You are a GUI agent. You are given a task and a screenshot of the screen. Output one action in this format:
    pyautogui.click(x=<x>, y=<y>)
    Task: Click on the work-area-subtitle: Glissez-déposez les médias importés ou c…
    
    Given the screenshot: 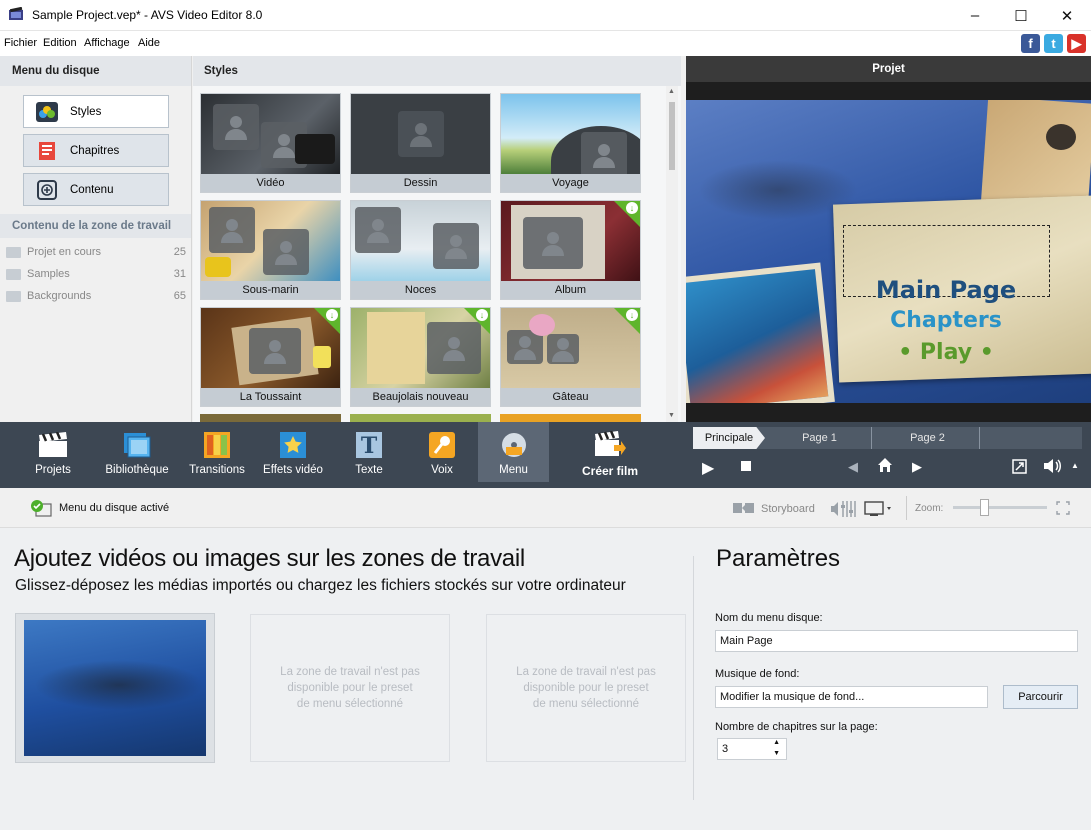 What is the action you would take?
    pyautogui.click(x=320, y=585)
    